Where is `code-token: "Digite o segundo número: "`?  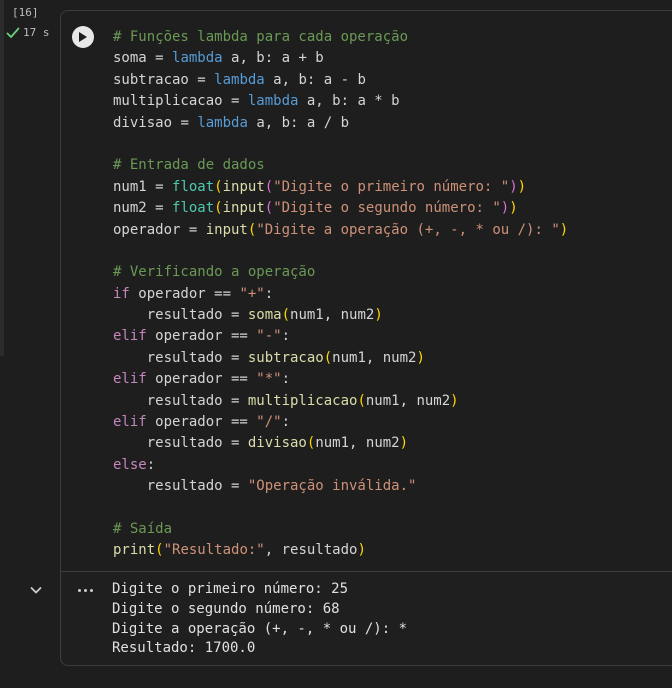 code-token: "Digite o segundo número: " is located at coordinates (387, 208).